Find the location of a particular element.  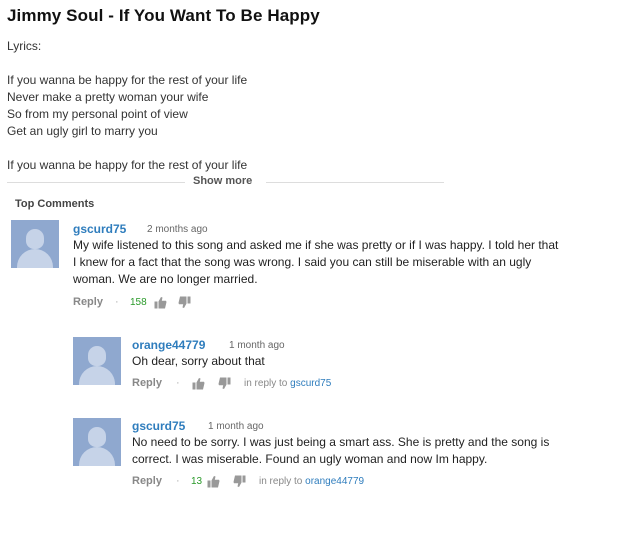

in-reply-user-link: gscurd75 is located at coordinates (310, 383).